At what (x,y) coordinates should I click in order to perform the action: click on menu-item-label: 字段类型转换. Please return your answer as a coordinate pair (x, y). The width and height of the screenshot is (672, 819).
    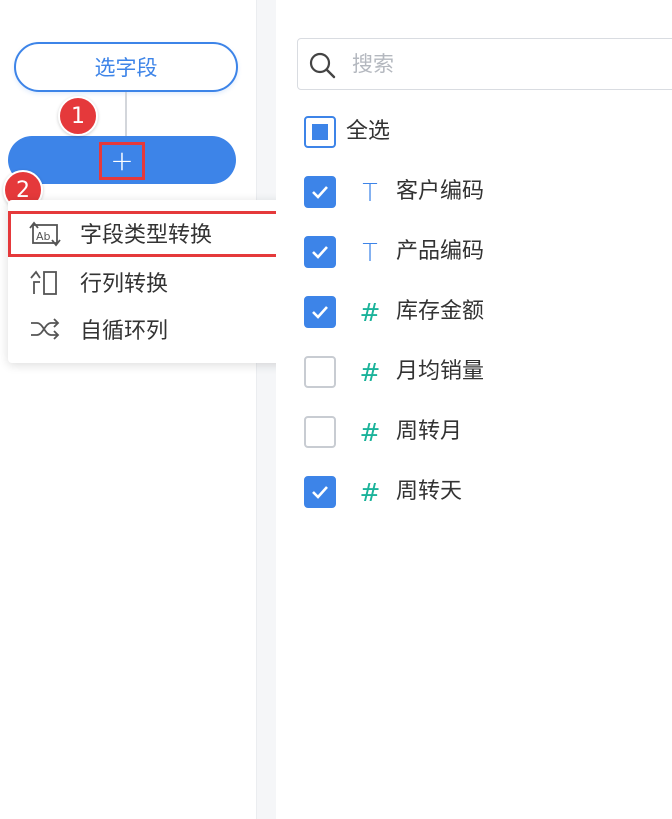
    Looking at the image, I should click on (146, 235).